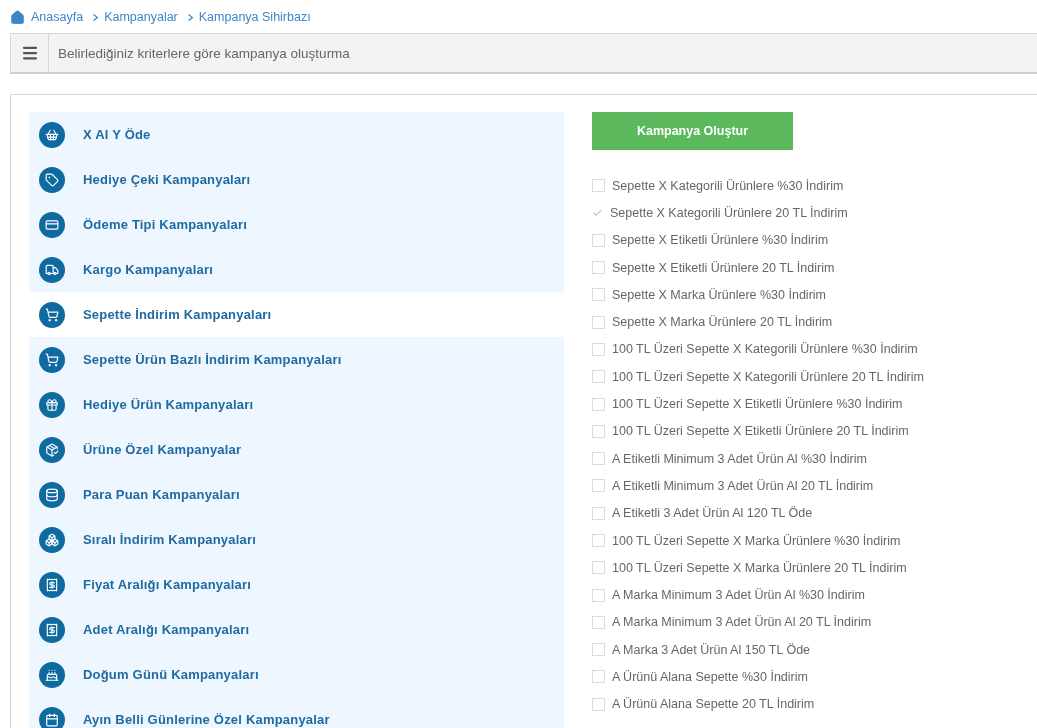 The image size is (1037, 728). Describe the element at coordinates (296, 539) in the screenshot. I see `category-item: Sıralı İndirim Kampanyaları` at that location.